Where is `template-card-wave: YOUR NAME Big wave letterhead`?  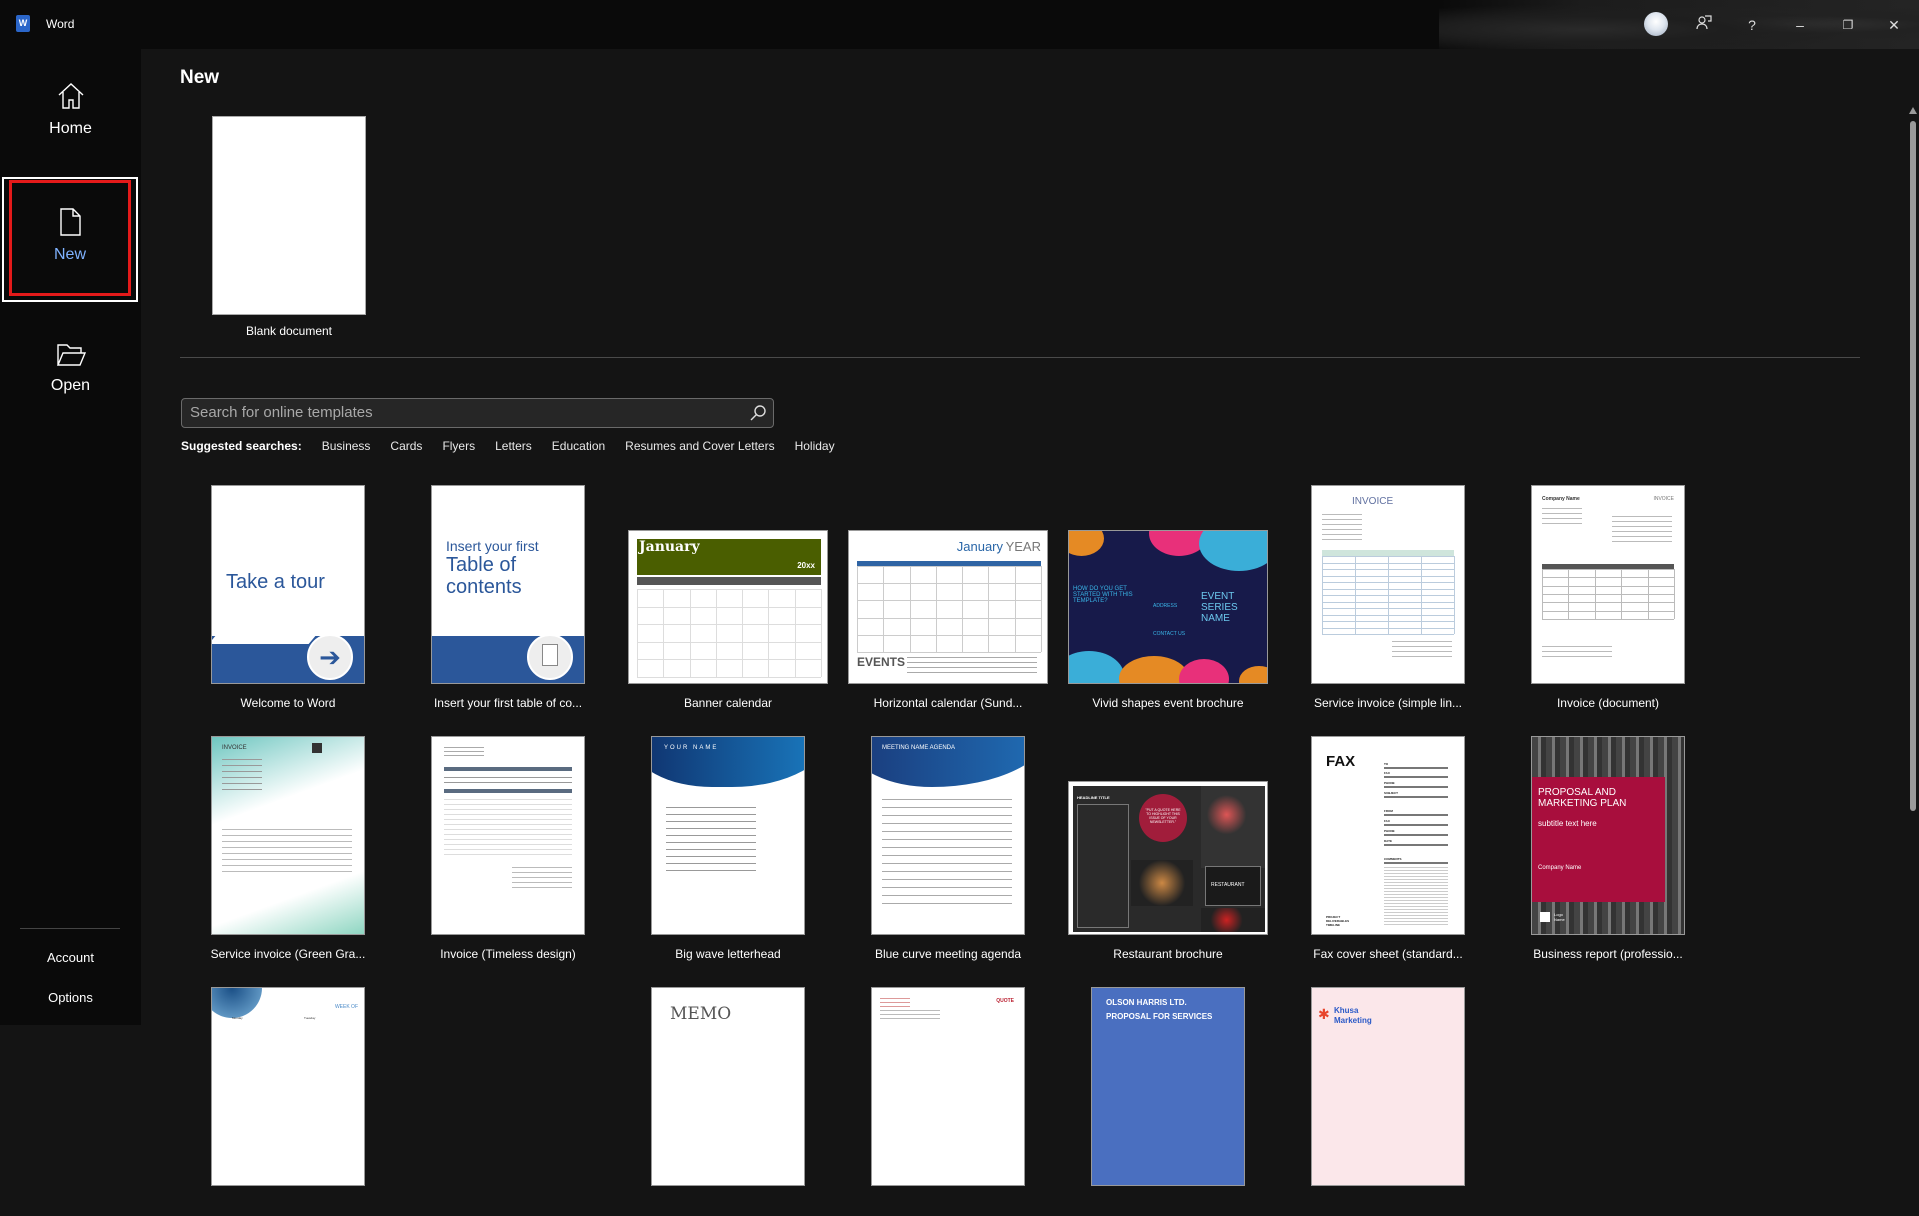
template-card-wave: YOUR NAME Big wave letterhead is located at coordinates (728, 850).